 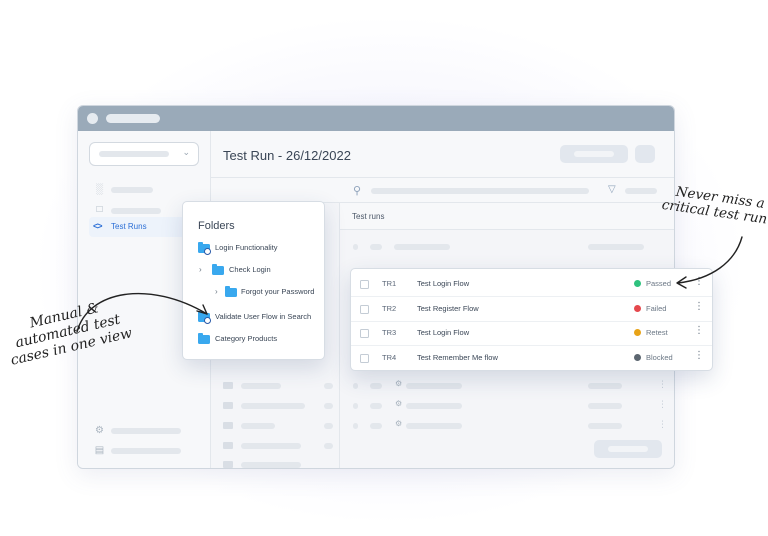 I want to click on button-label-placeholder, so click(x=628, y=449).